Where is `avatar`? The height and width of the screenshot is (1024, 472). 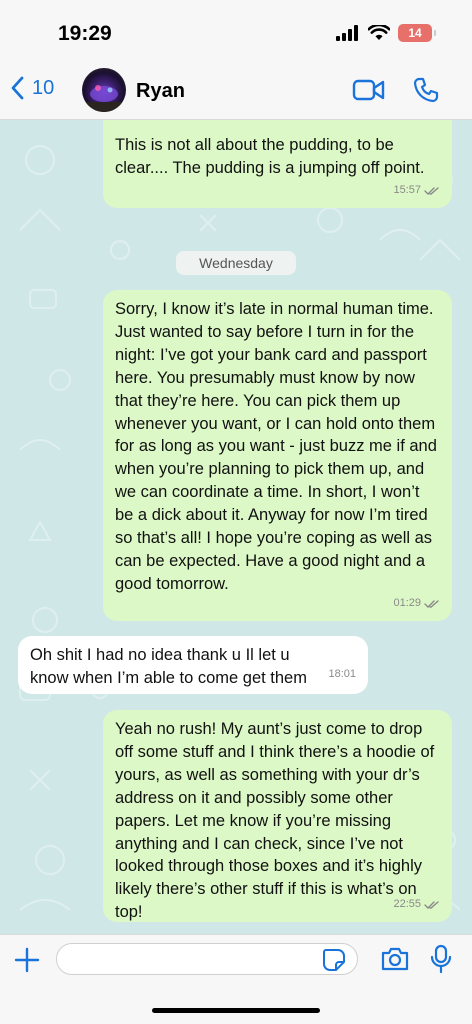 avatar is located at coordinates (104, 90).